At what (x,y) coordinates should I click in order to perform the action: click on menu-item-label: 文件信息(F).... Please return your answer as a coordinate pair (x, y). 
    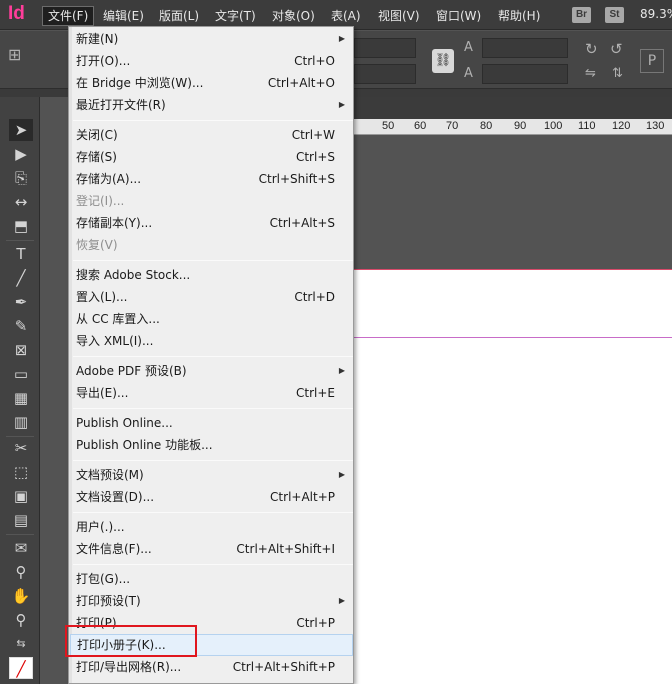
    Looking at the image, I should click on (114, 549).